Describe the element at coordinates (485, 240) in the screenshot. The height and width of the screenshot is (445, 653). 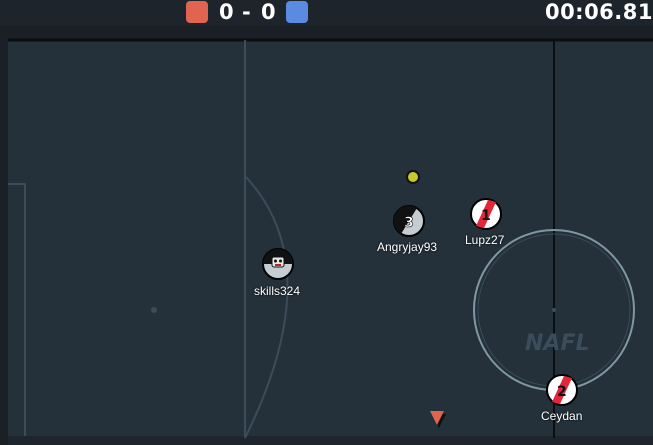
I see `player-name-lupz27: Lupz27` at that location.